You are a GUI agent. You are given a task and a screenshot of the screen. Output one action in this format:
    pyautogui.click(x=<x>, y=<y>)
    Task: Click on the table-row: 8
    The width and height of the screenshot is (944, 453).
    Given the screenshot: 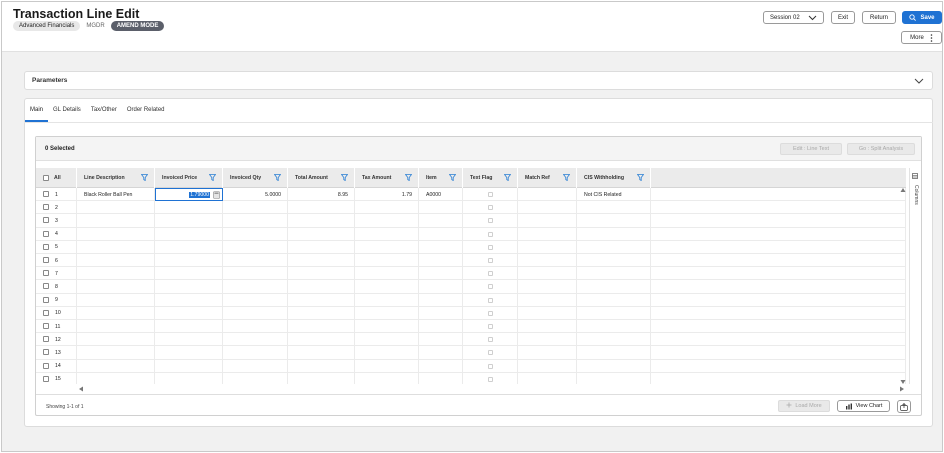 What is the action you would take?
    pyautogui.click(x=471, y=287)
    